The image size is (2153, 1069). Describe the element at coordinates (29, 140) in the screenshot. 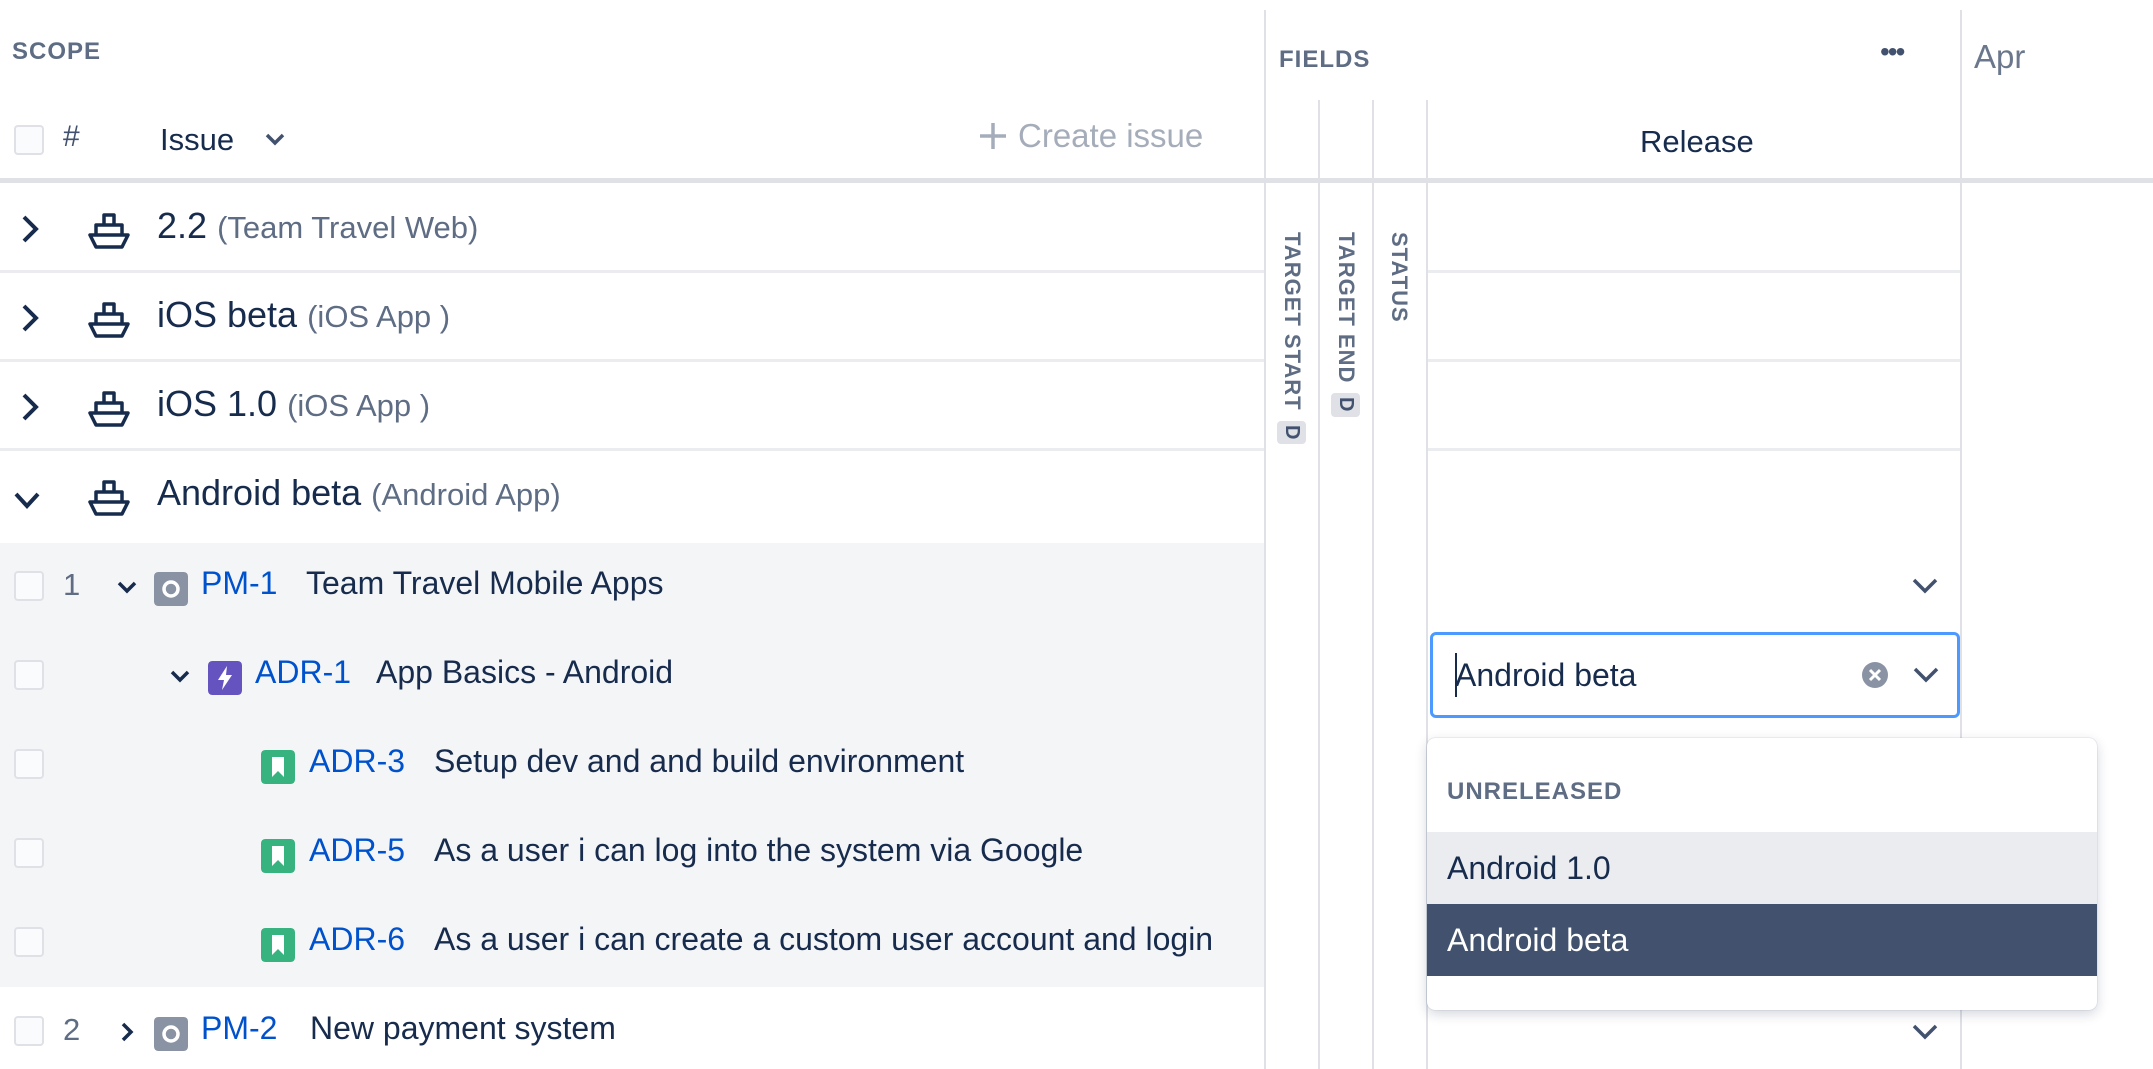

I see `select-all-checkbox` at that location.